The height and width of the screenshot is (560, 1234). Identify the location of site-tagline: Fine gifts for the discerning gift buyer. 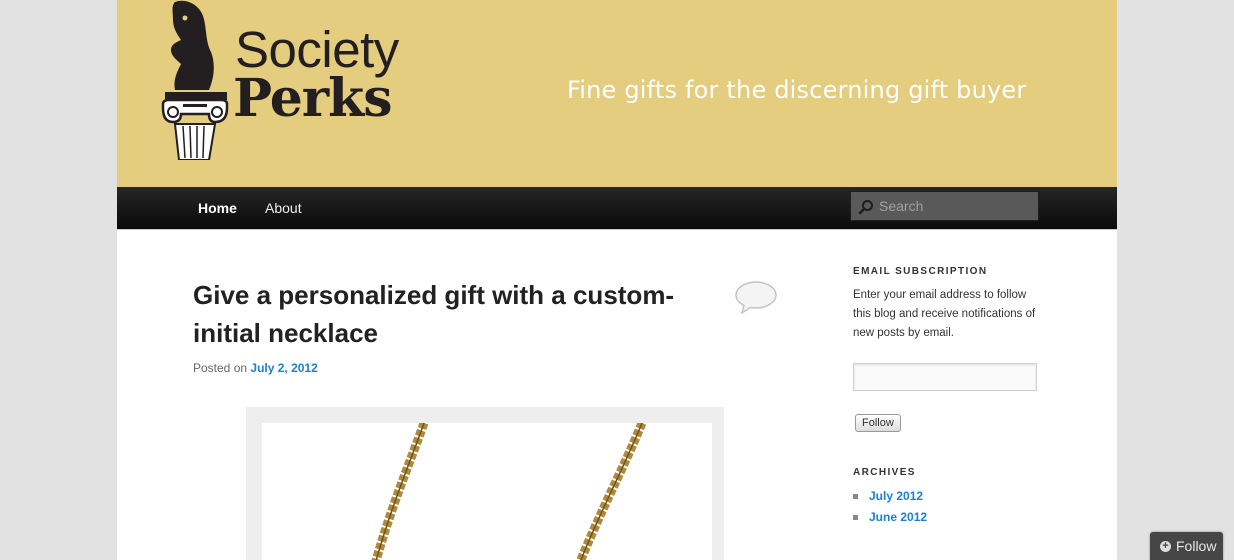
(797, 90).